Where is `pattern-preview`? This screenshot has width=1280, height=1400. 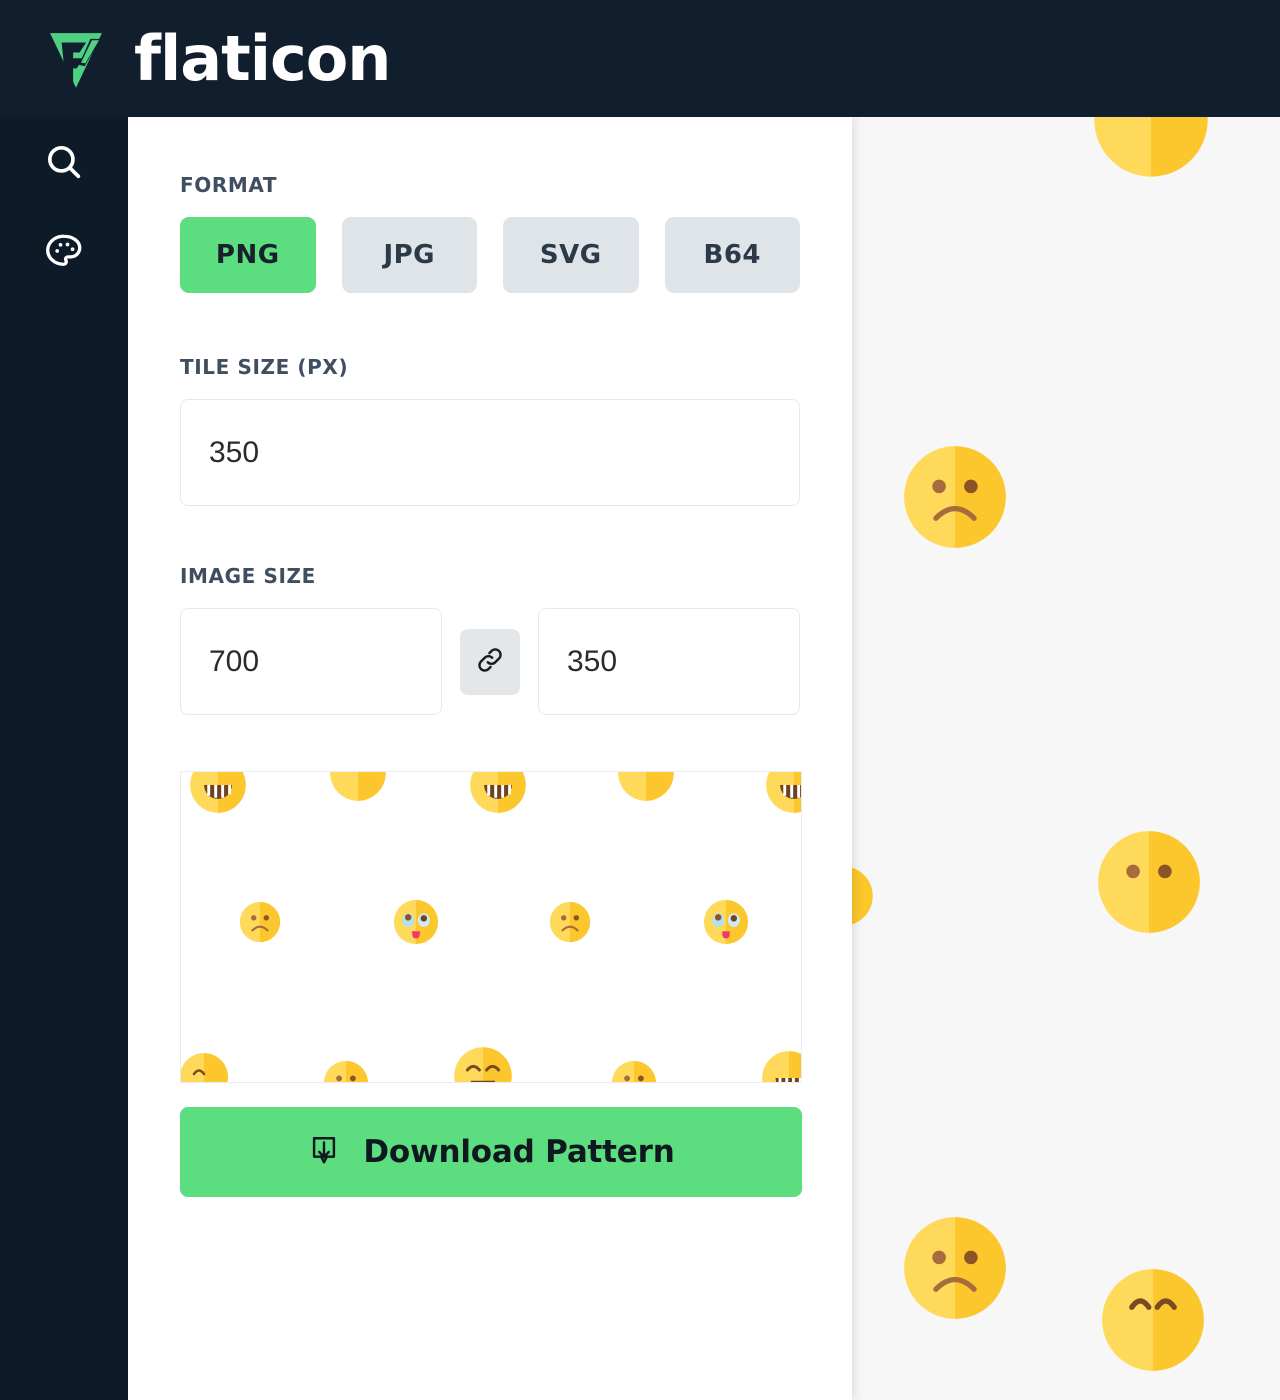
pattern-preview is located at coordinates (491, 927).